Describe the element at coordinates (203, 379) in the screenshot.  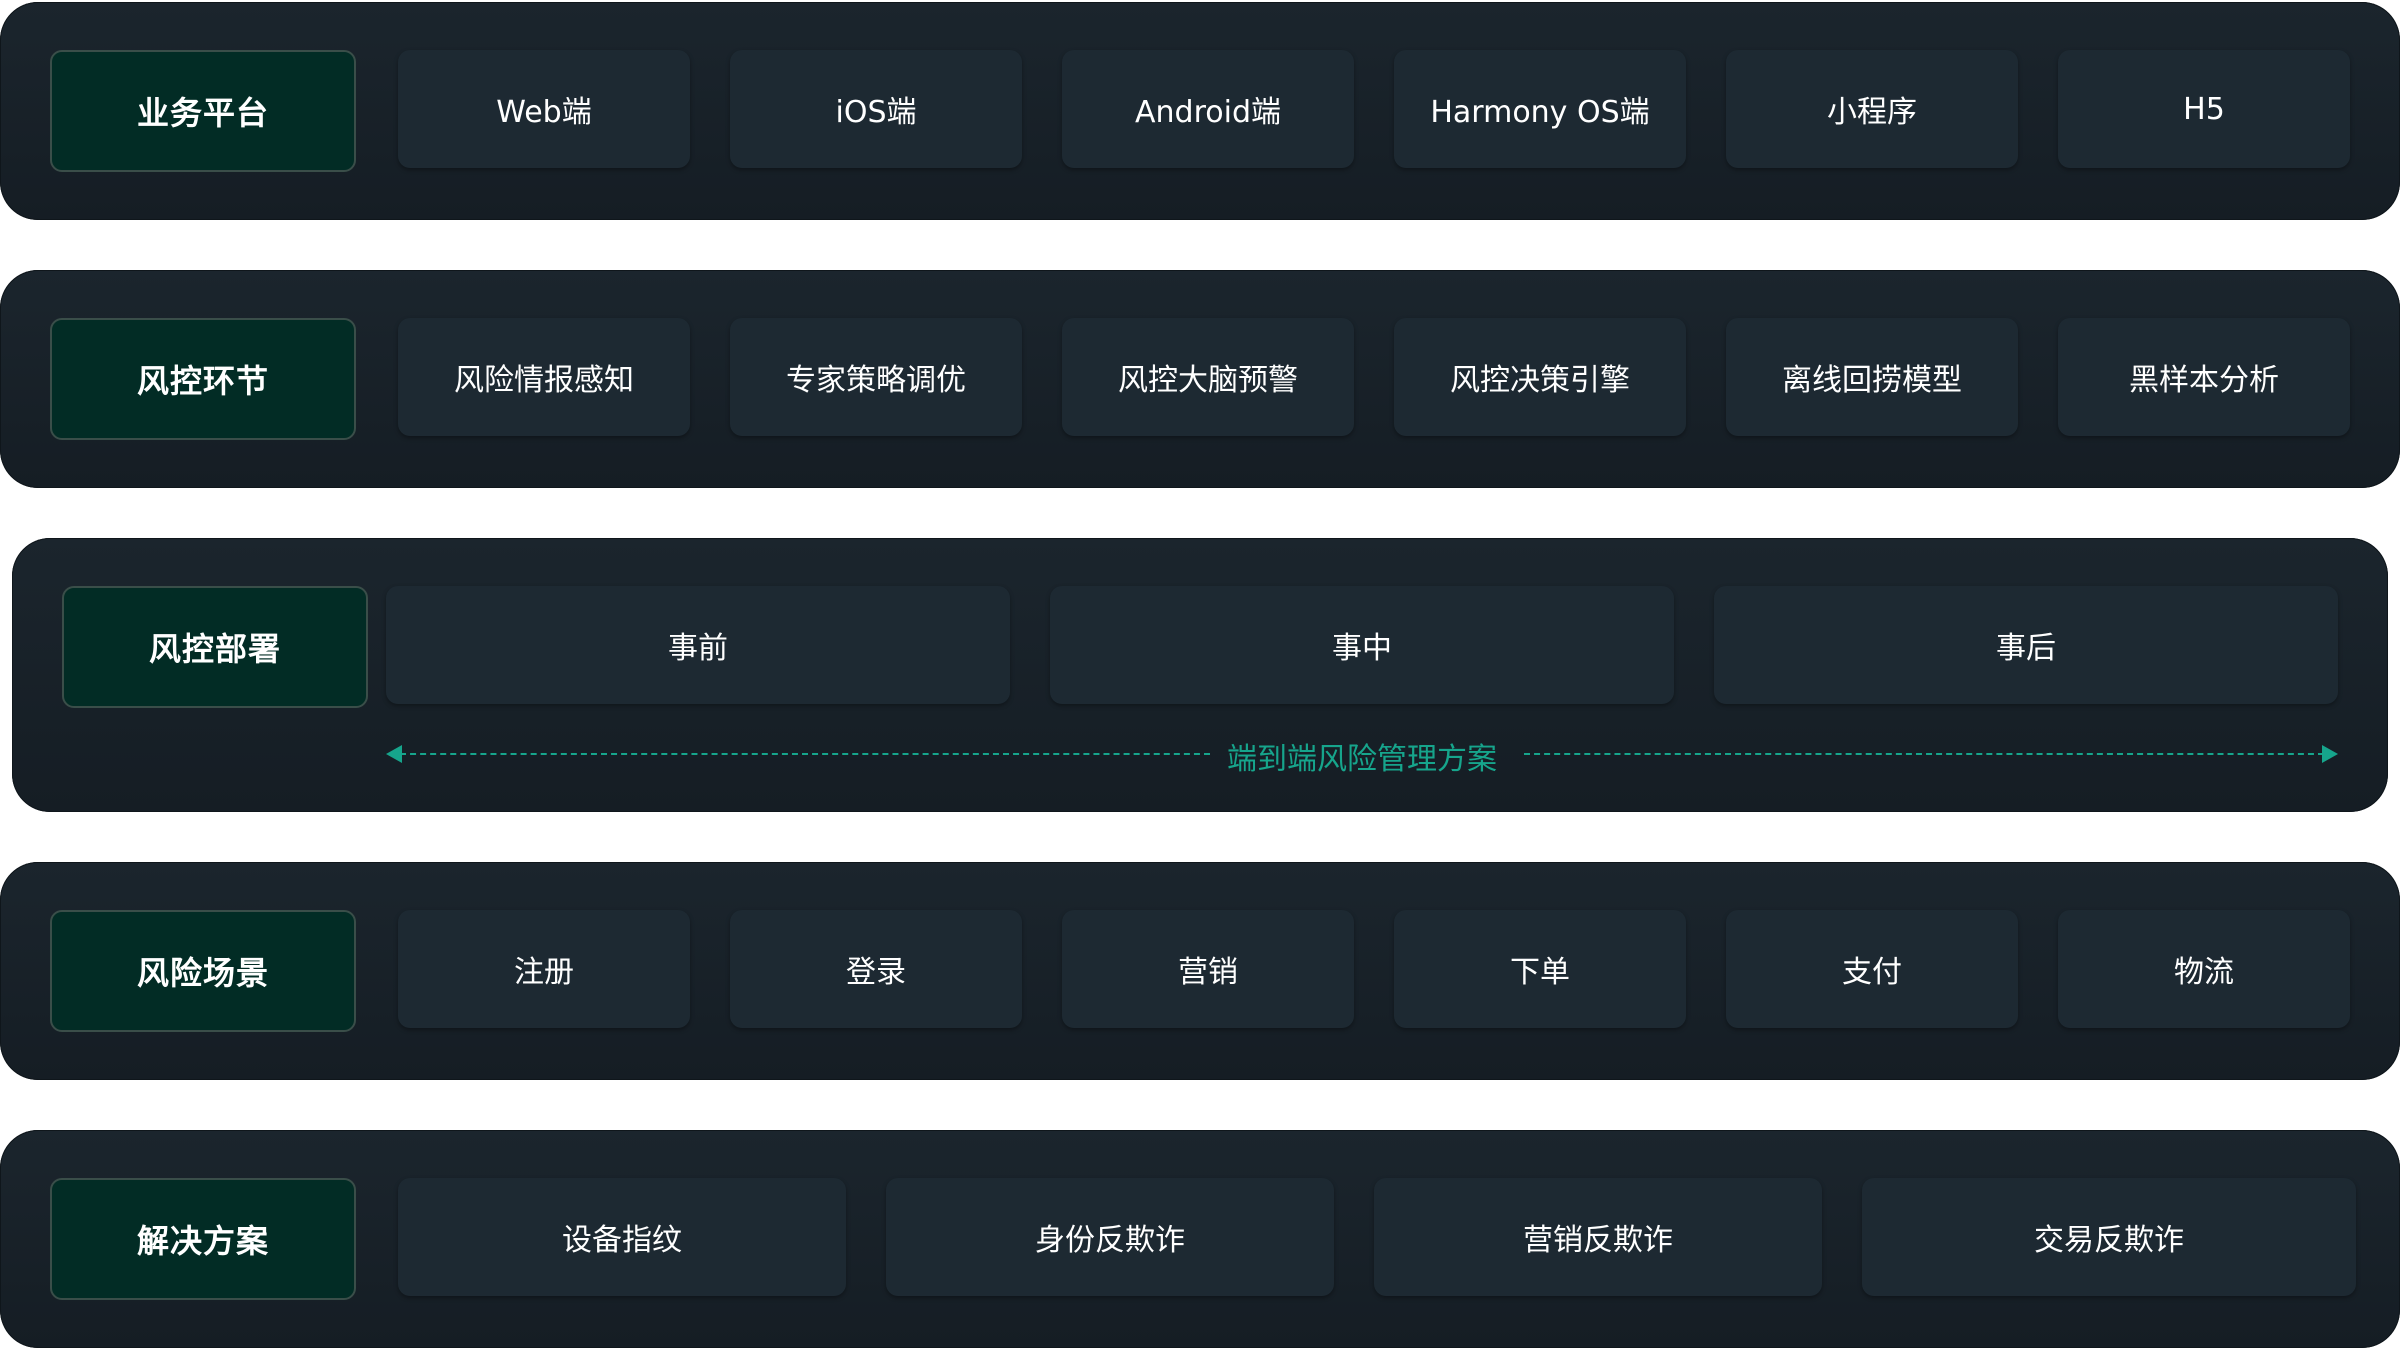
I see `row-label-risk-control-stages: 风控环节` at that location.